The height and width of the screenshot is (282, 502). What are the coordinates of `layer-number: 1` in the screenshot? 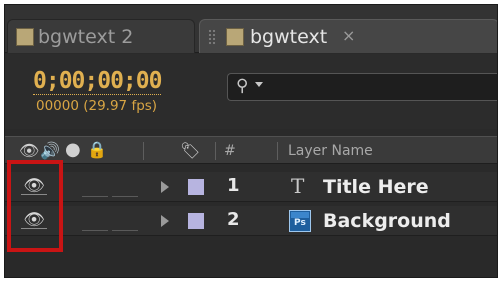 It's located at (233, 185).